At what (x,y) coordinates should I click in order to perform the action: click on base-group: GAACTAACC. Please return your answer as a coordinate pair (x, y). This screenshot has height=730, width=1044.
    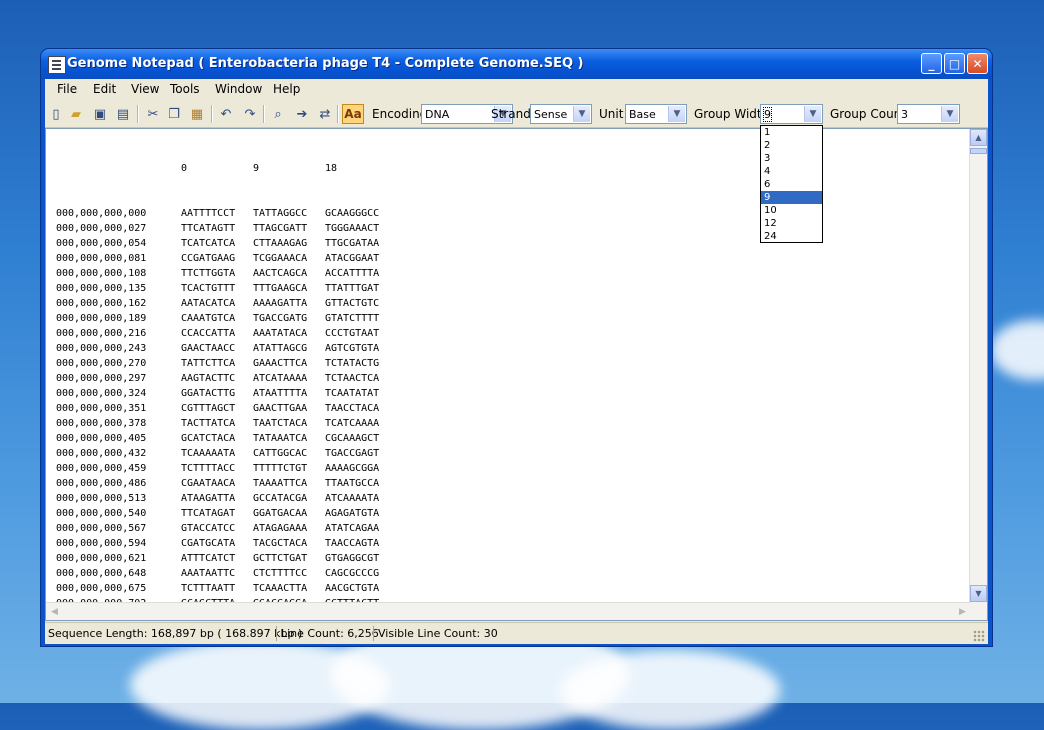
    Looking at the image, I should click on (217, 348).